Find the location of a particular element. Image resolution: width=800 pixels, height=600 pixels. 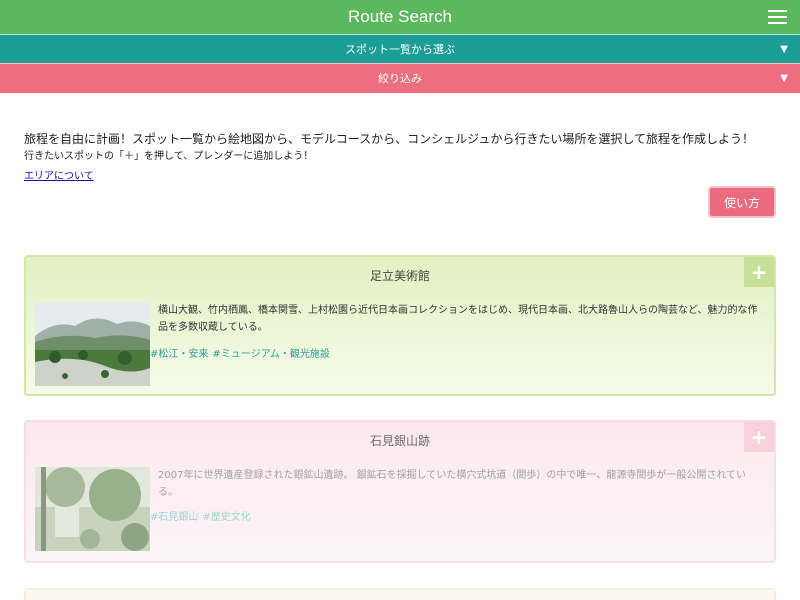

hamburger-menu-icon is located at coordinates (777, 17).